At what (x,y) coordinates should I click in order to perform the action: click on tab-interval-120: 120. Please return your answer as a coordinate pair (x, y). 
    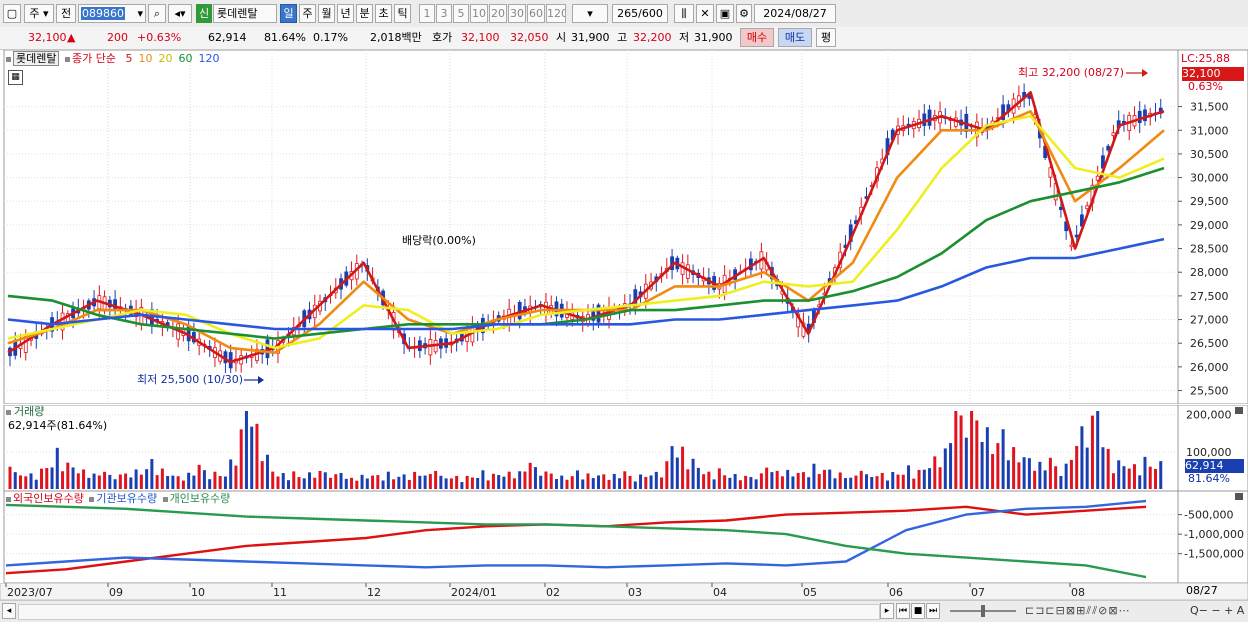
    Looking at the image, I should click on (556, 13).